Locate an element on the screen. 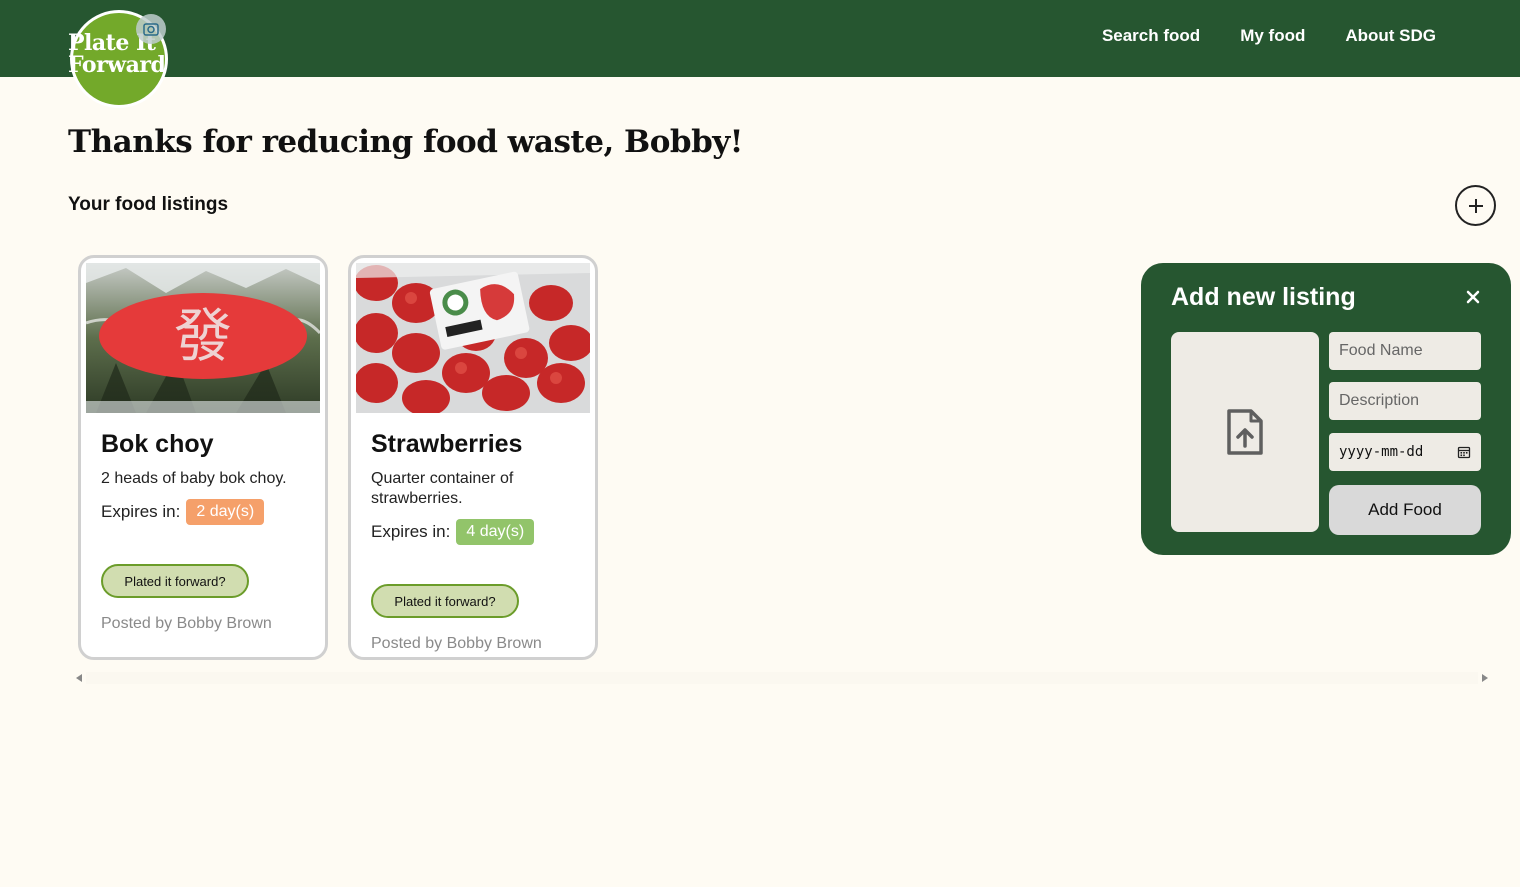  listing-title: Bok choy is located at coordinates (157, 444).